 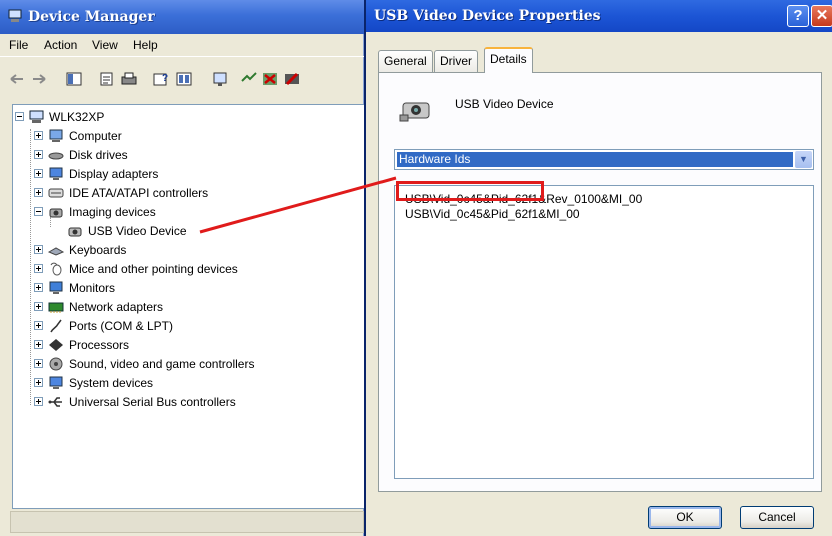 What do you see at coordinates (821, 16) in the screenshot?
I see `close-button: ✕` at bounding box center [821, 16].